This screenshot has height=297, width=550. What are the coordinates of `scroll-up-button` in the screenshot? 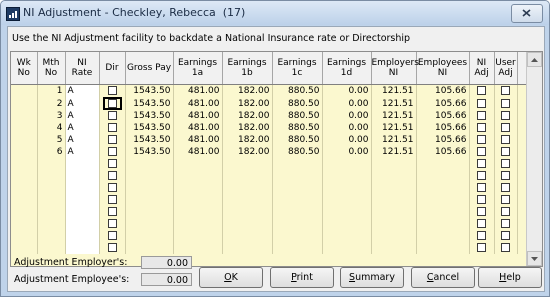 It's located at (534, 59).